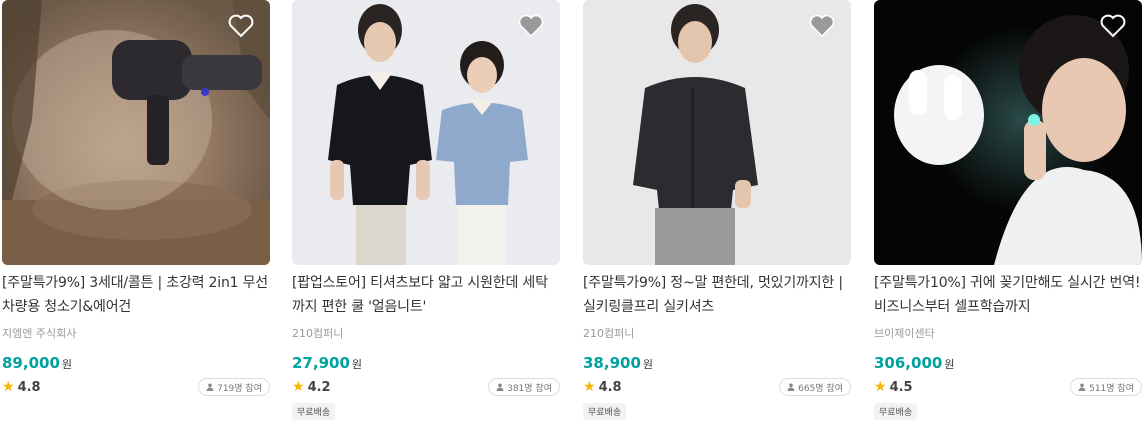  What do you see at coordinates (426, 295) in the screenshot?
I see `product-title: [팝업스토어] 티셔츠보다 얇고 시원한데 세탁까지 편한 쿨 '얼음니트'` at bounding box center [426, 295].